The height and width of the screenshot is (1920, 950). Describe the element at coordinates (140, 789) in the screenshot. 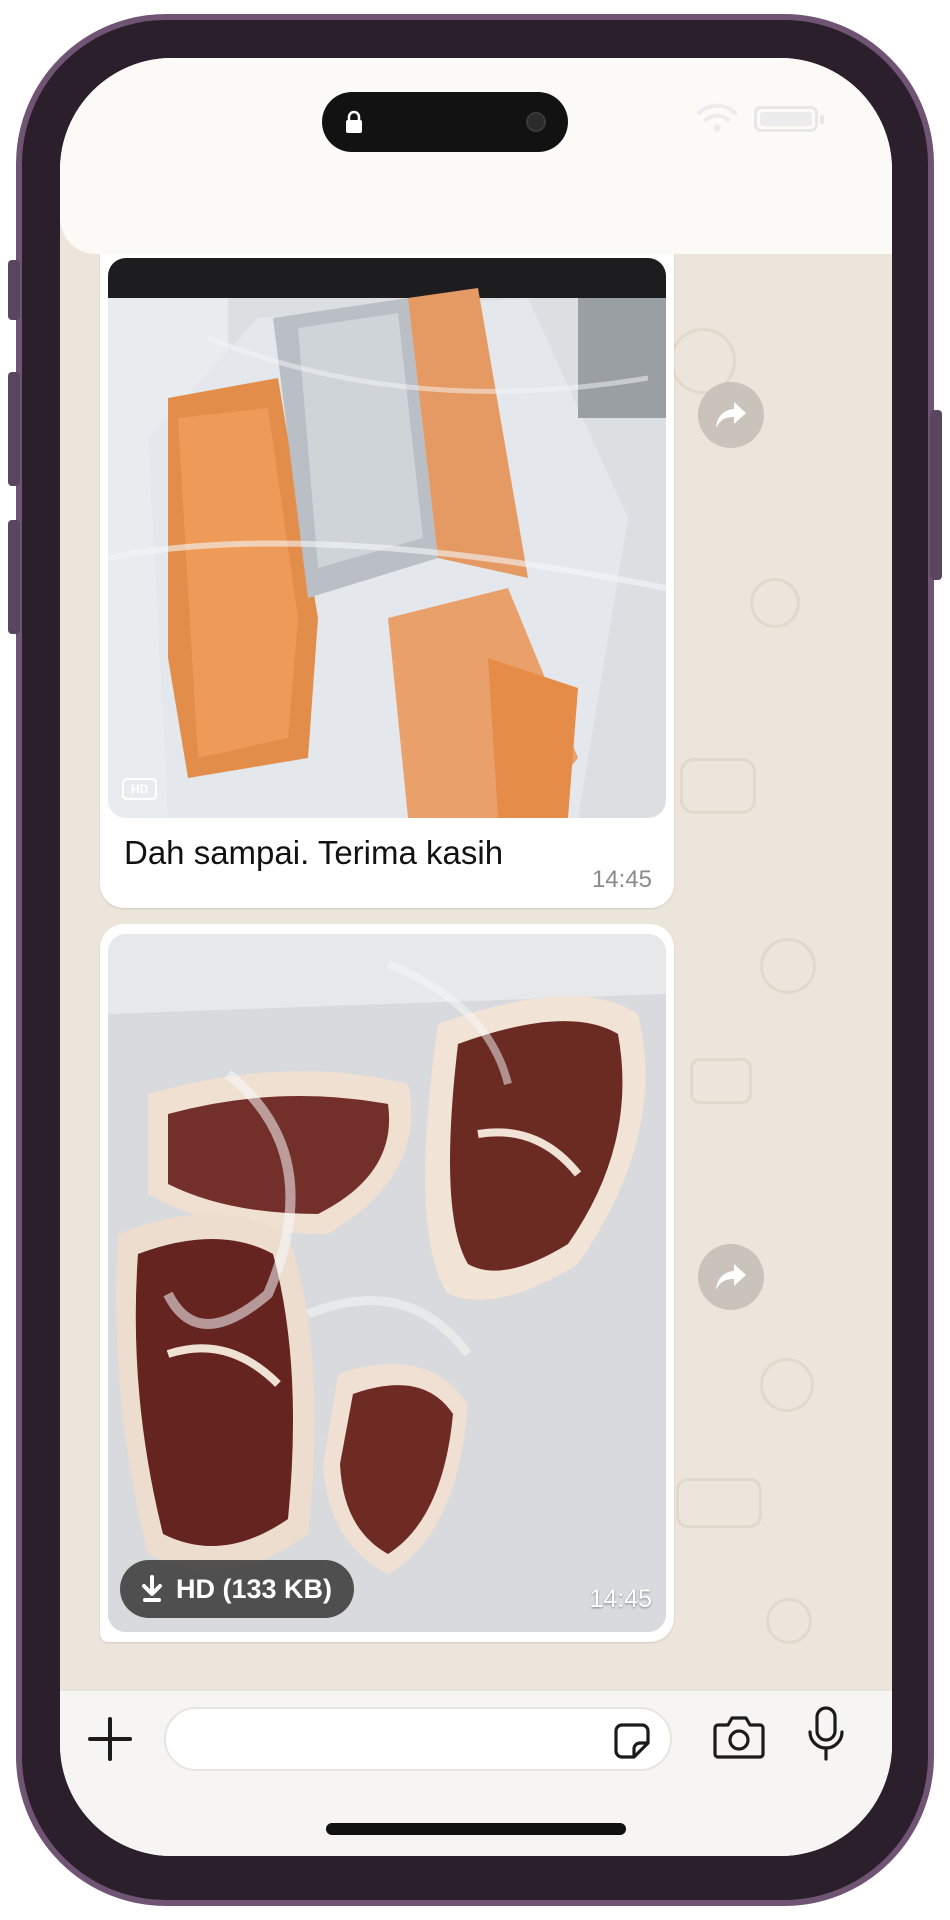

I see `hd-badge: HD` at that location.